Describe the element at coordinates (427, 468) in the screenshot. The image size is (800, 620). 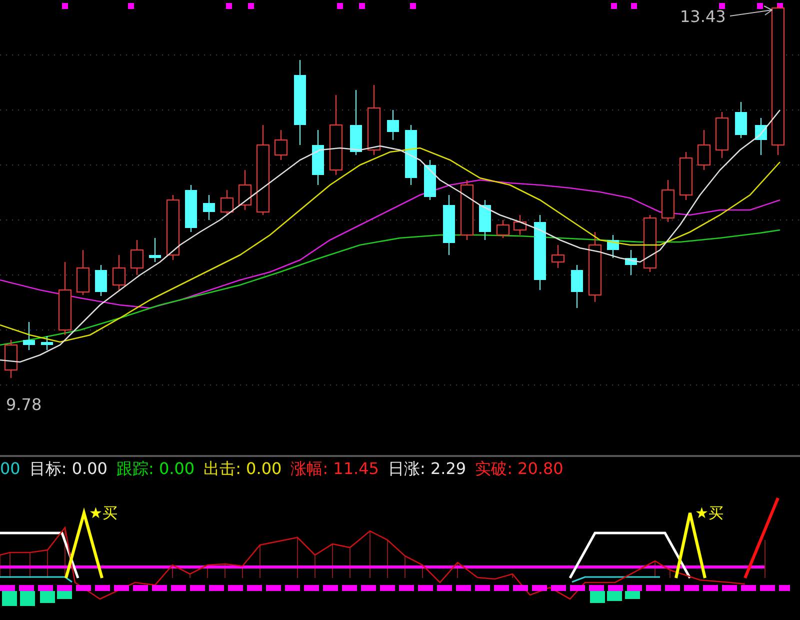
I see `indicator-value-label: 日涨: 2.29` at that location.